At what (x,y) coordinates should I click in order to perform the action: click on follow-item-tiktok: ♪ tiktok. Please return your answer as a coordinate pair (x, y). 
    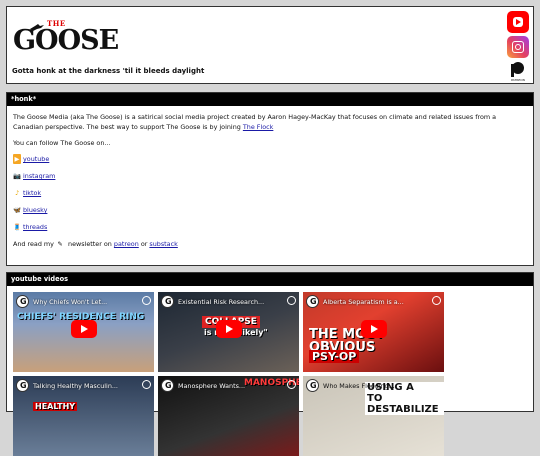
    Looking at the image, I should click on (270, 193).